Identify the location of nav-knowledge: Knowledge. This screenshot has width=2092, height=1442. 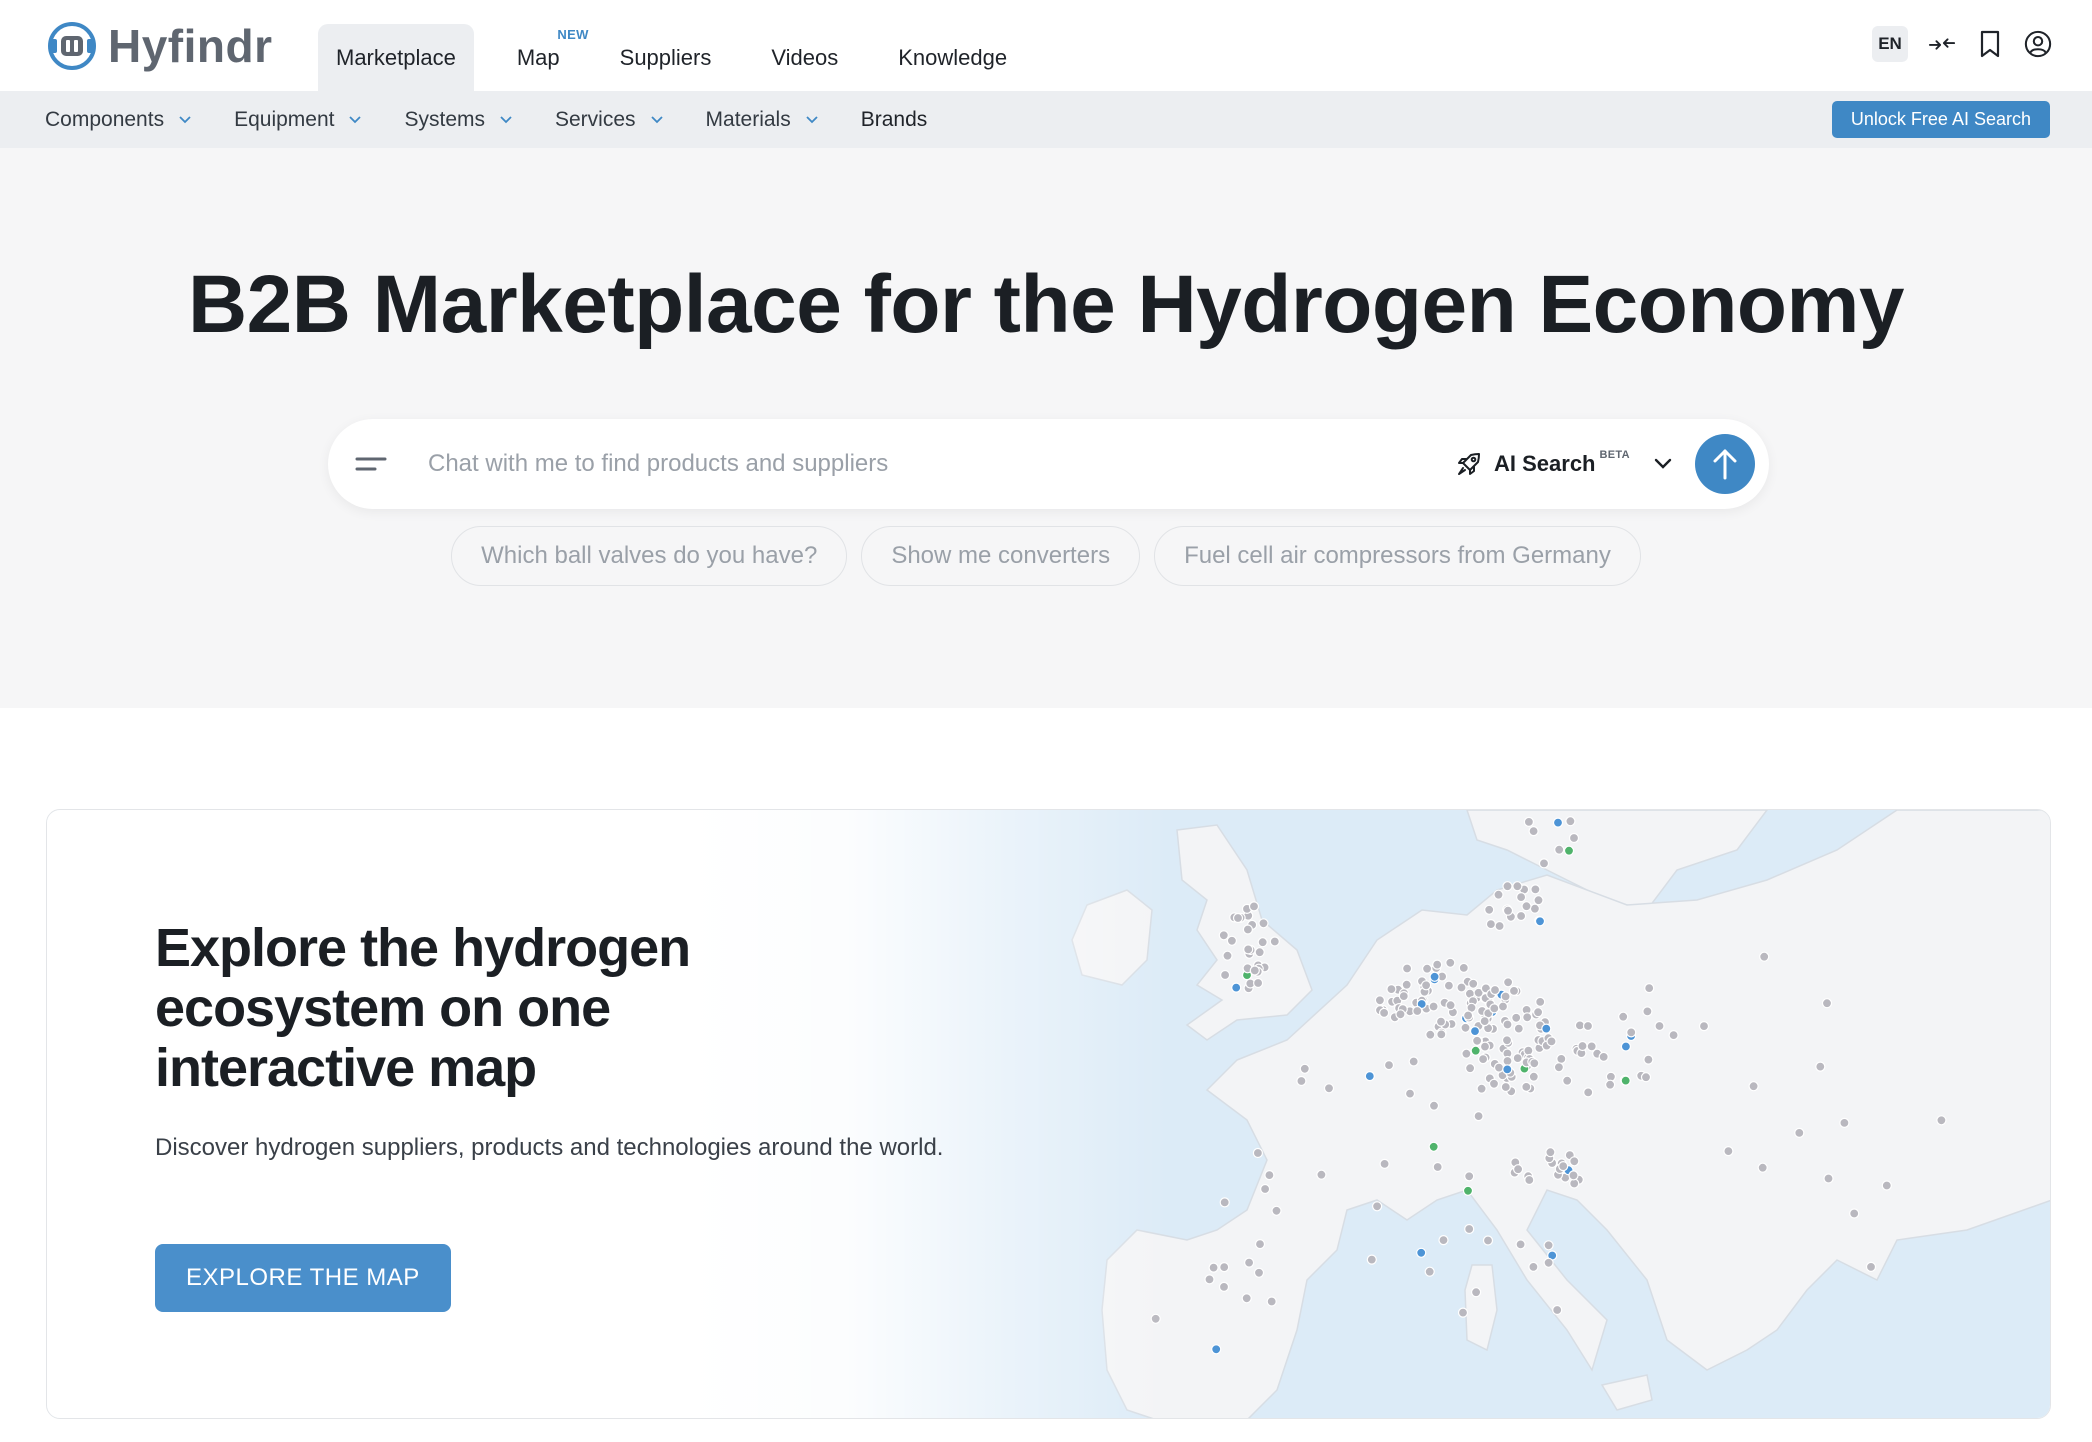
(952, 57).